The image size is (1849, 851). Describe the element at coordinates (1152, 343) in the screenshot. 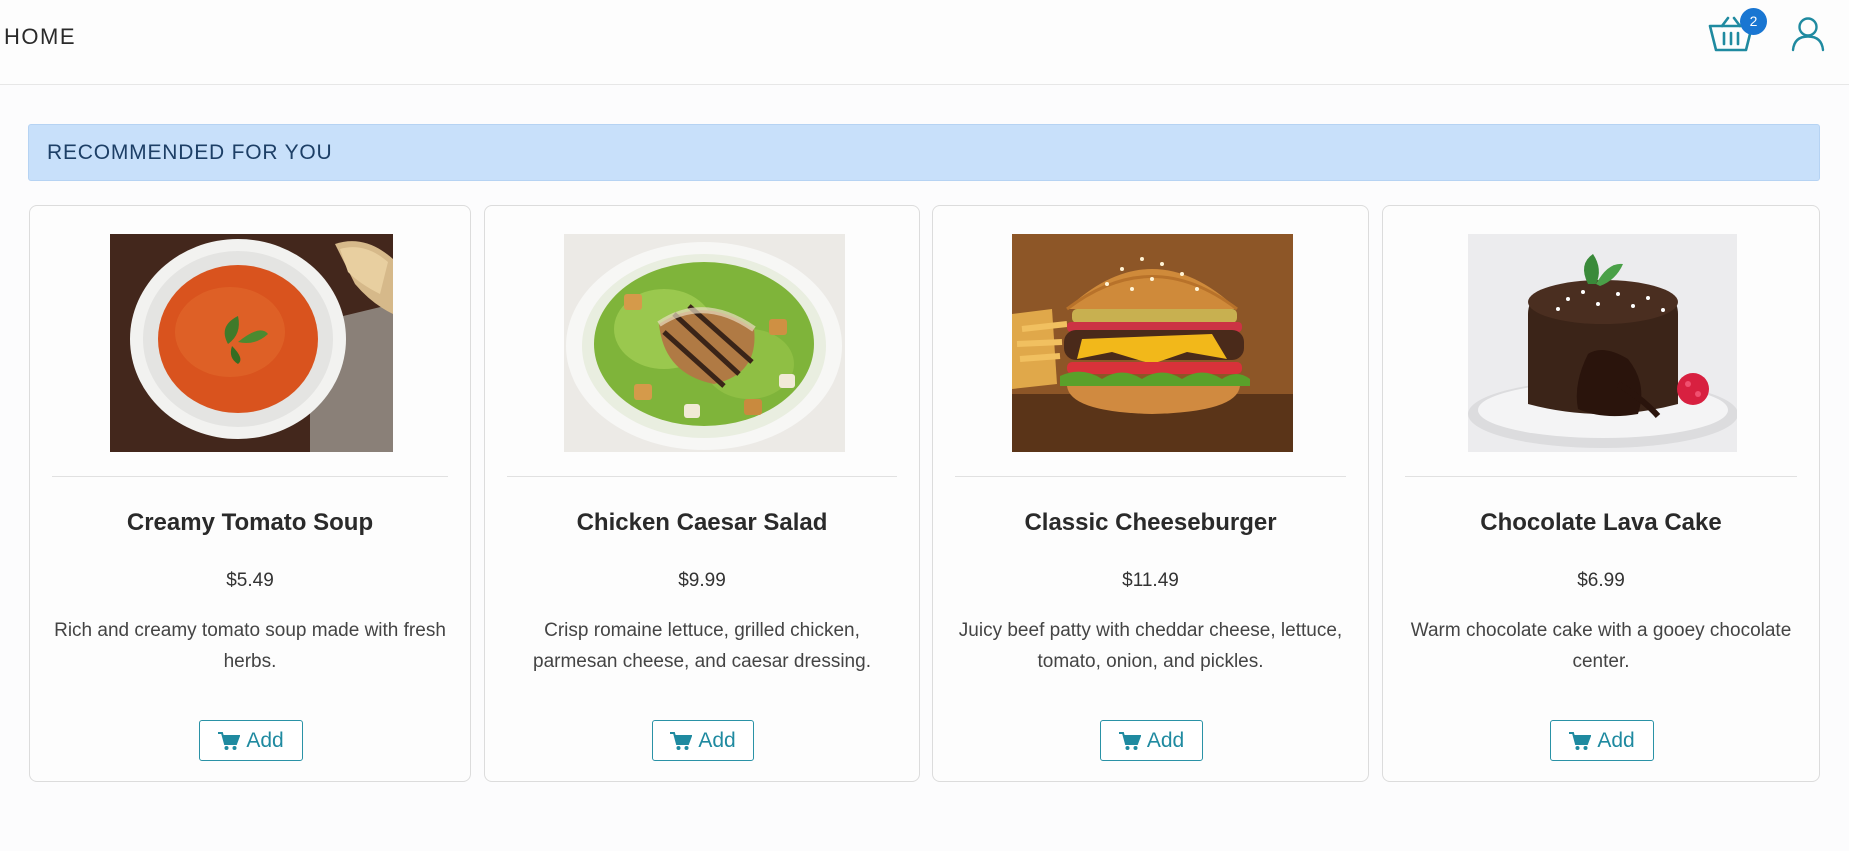

I see `cheeseburger-image` at that location.